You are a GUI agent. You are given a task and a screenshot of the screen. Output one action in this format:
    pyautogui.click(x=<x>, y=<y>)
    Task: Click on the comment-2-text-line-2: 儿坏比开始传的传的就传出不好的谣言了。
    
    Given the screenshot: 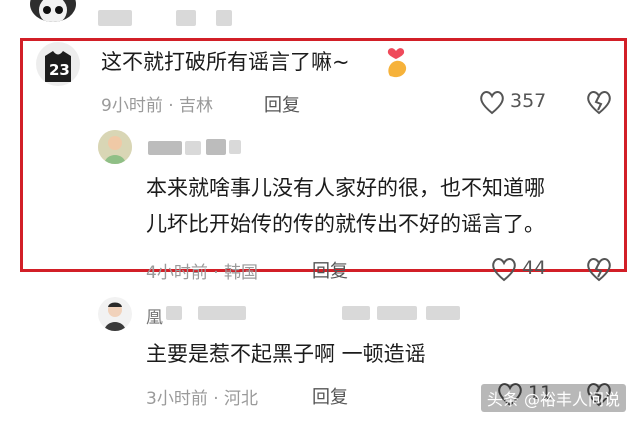 What is the action you would take?
    pyautogui.click(x=345, y=224)
    